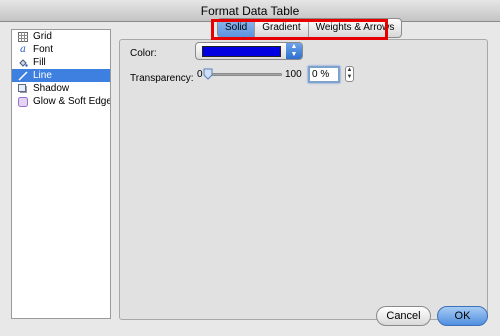 The image size is (500, 336). What do you see at coordinates (51, 88) in the screenshot?
I see `sidebar-item-label: Shadow` at bounding box center [51, 88].